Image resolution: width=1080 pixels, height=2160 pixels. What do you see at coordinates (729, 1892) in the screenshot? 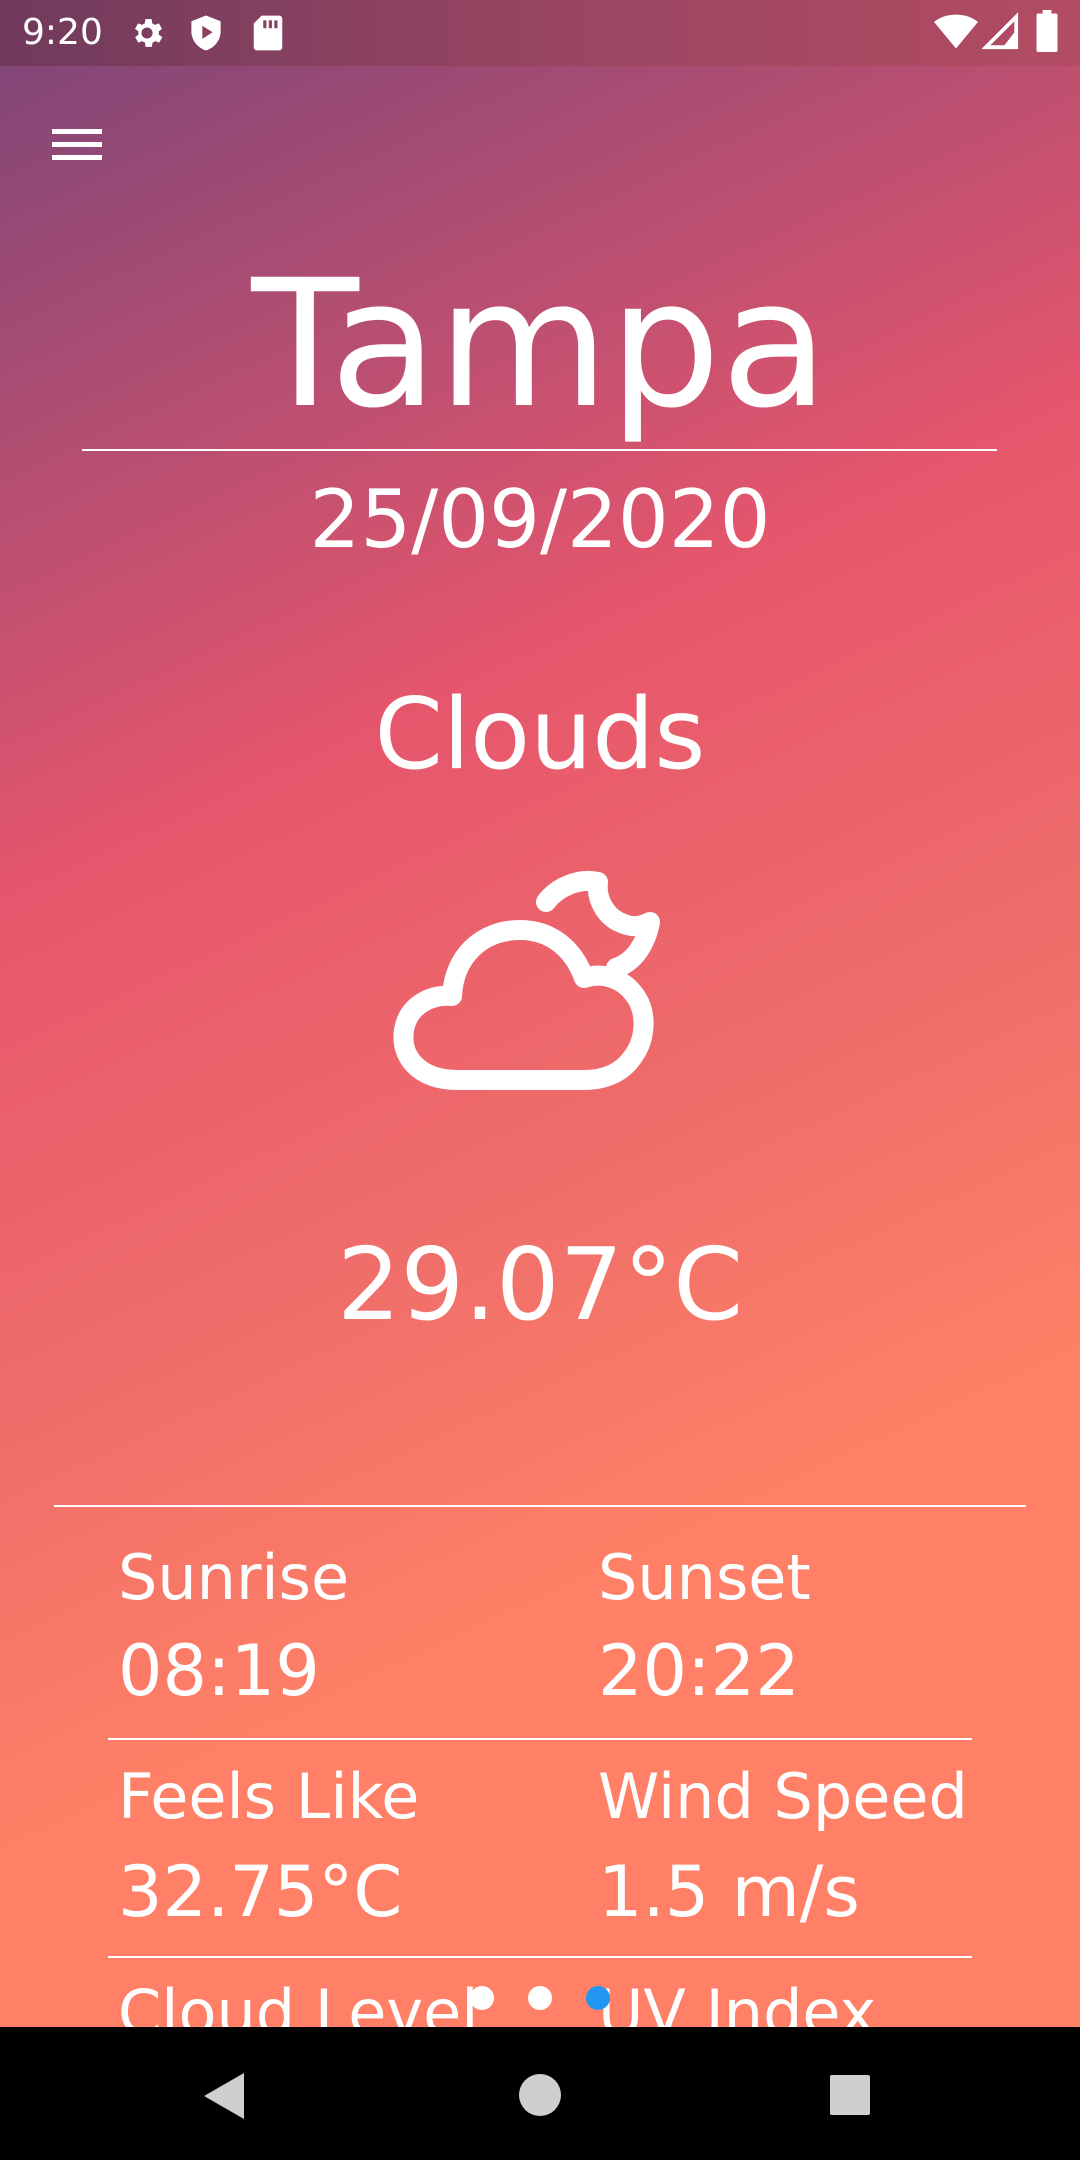
I see `wind-speed-value: 1.5 m/s` at bounding box center [729, 1892].